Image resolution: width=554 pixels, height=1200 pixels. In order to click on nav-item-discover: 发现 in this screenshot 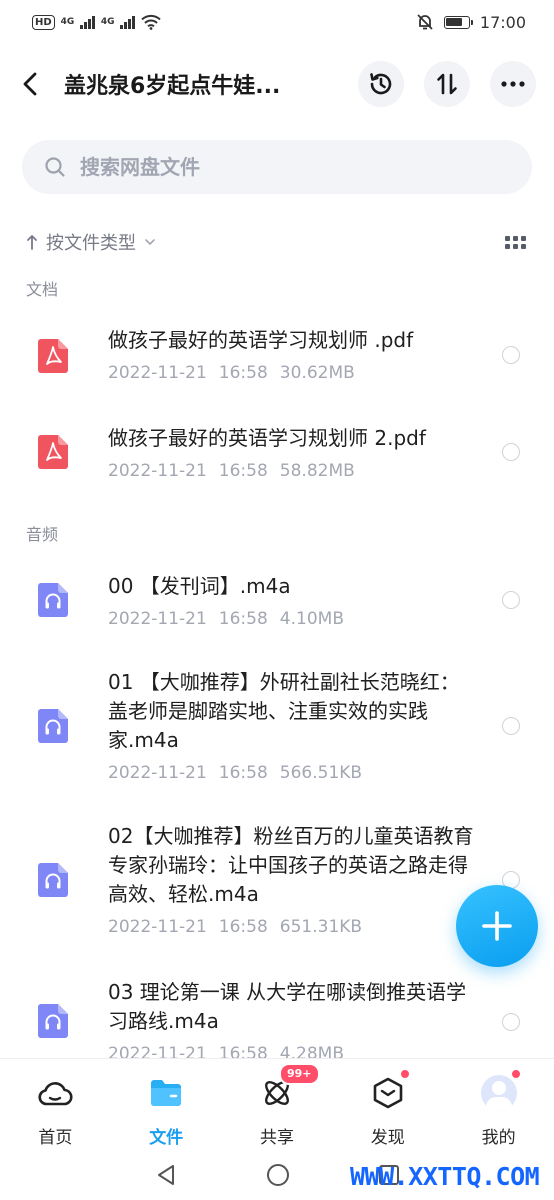, I will do `click(387, 1104)`.